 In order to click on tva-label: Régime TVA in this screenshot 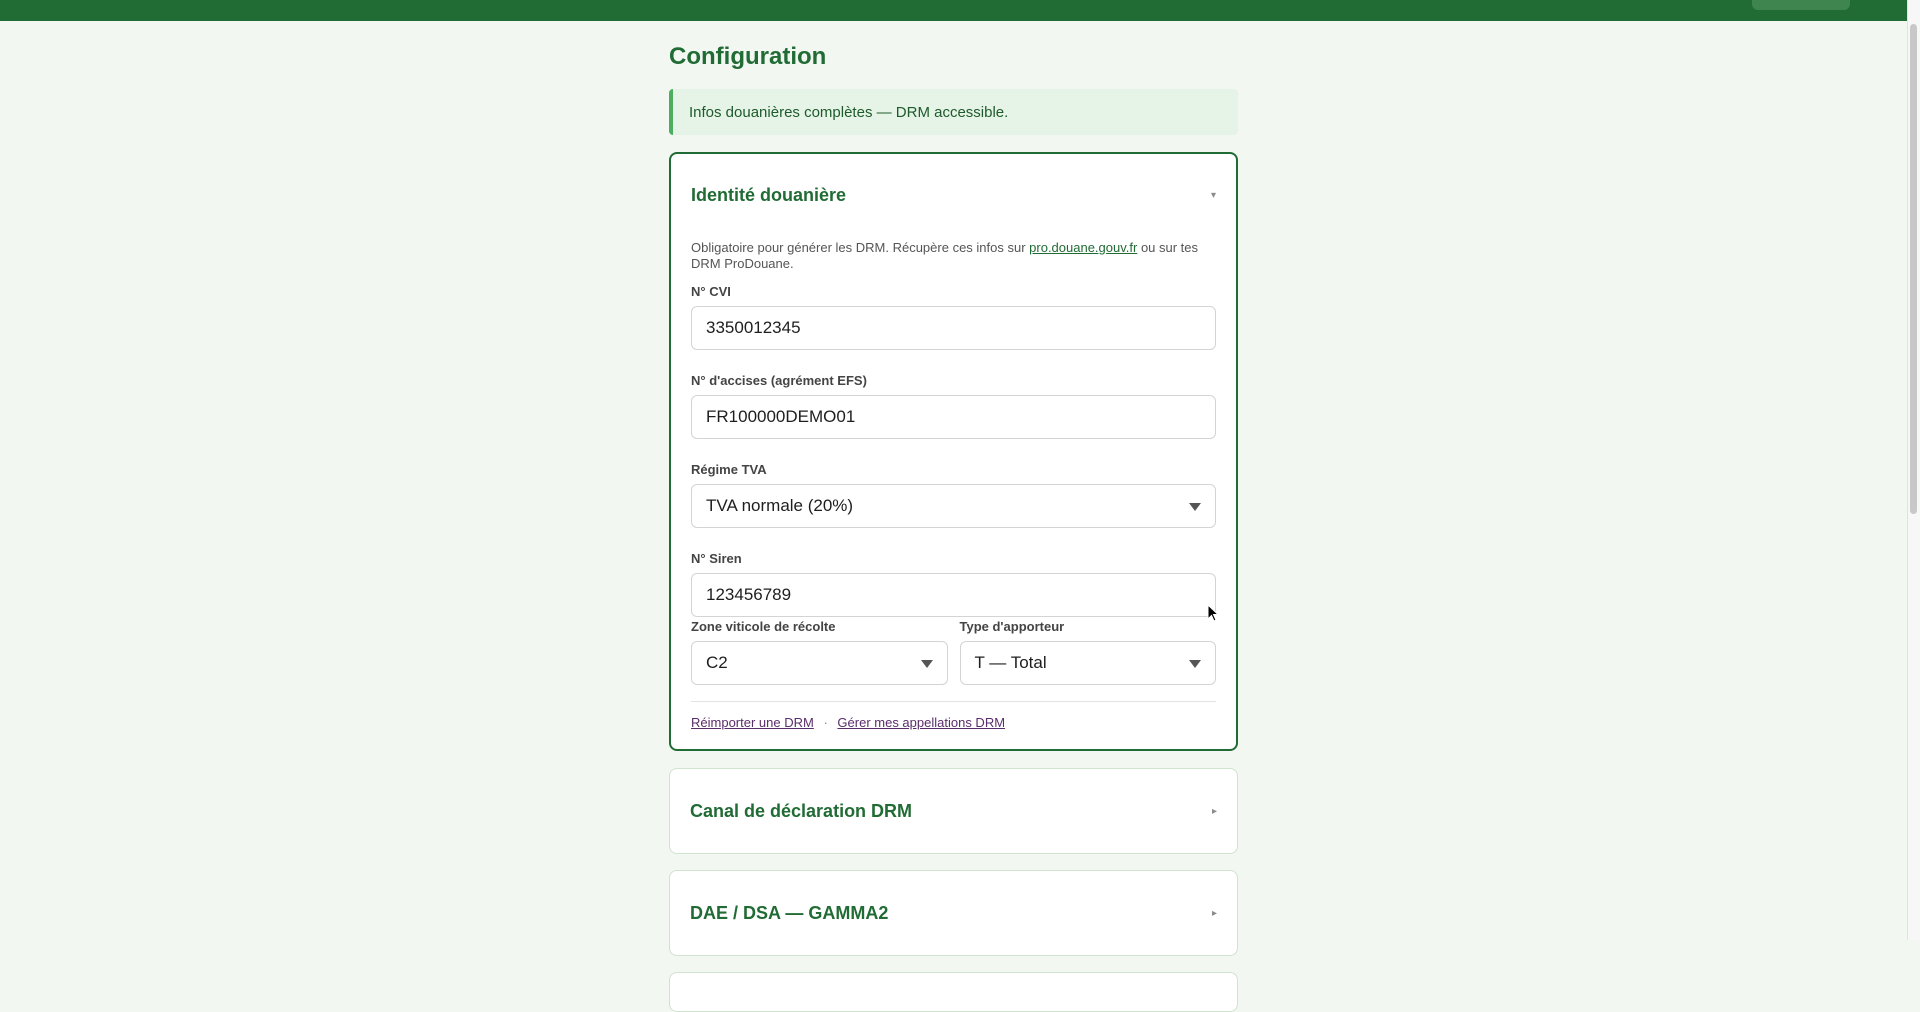, I will do `click(729, 469)`.